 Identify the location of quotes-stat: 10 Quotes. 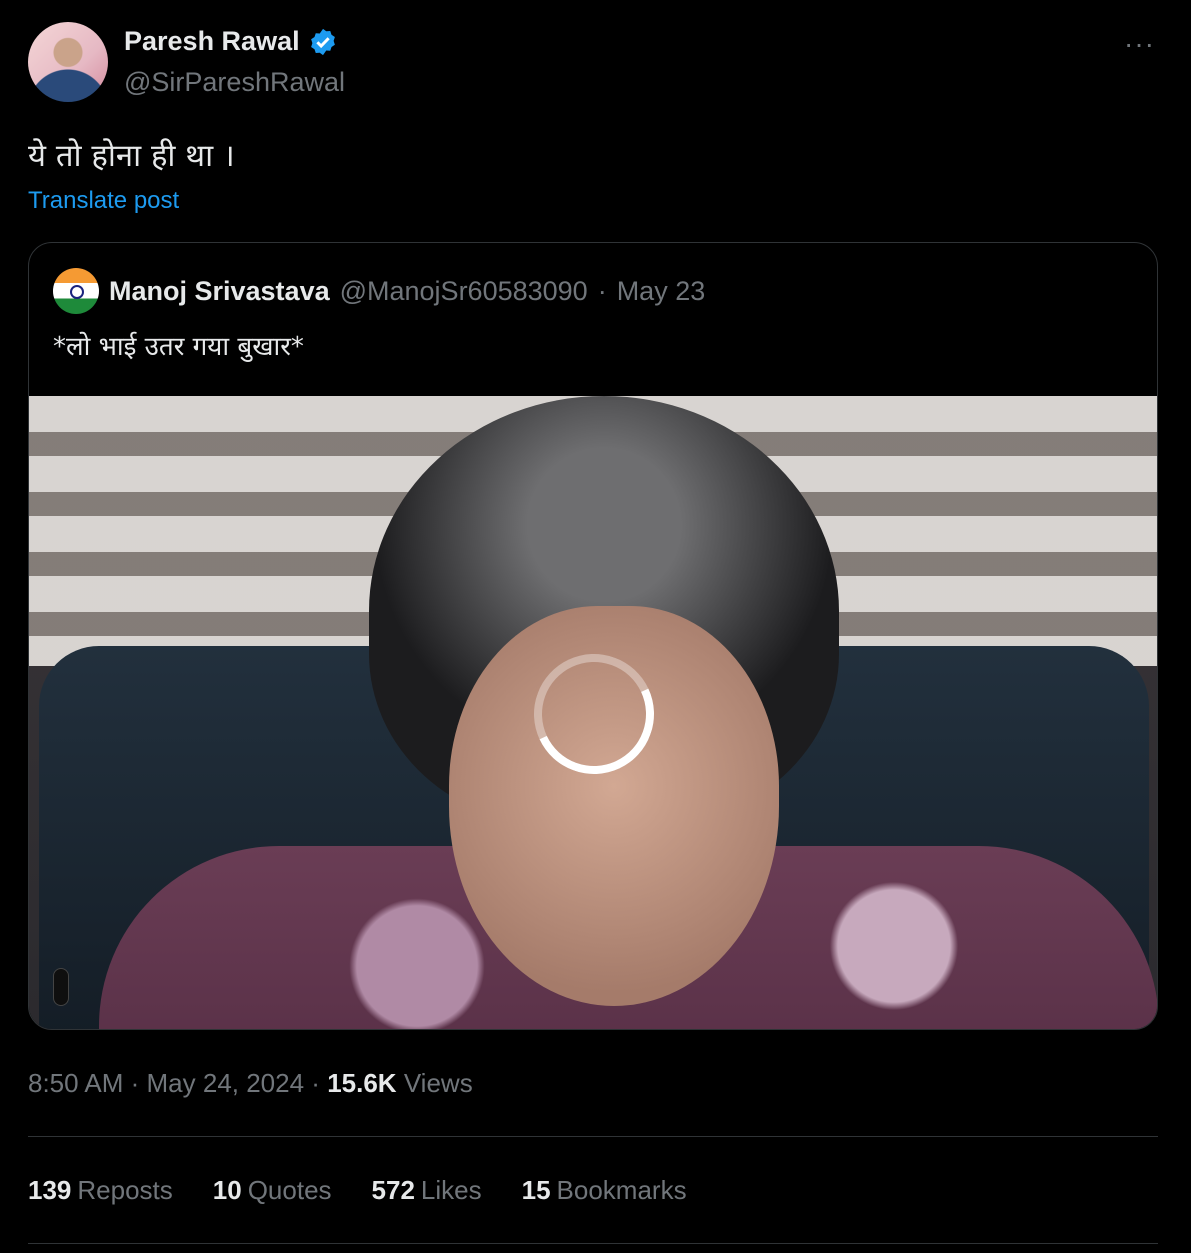
(272, 1190).